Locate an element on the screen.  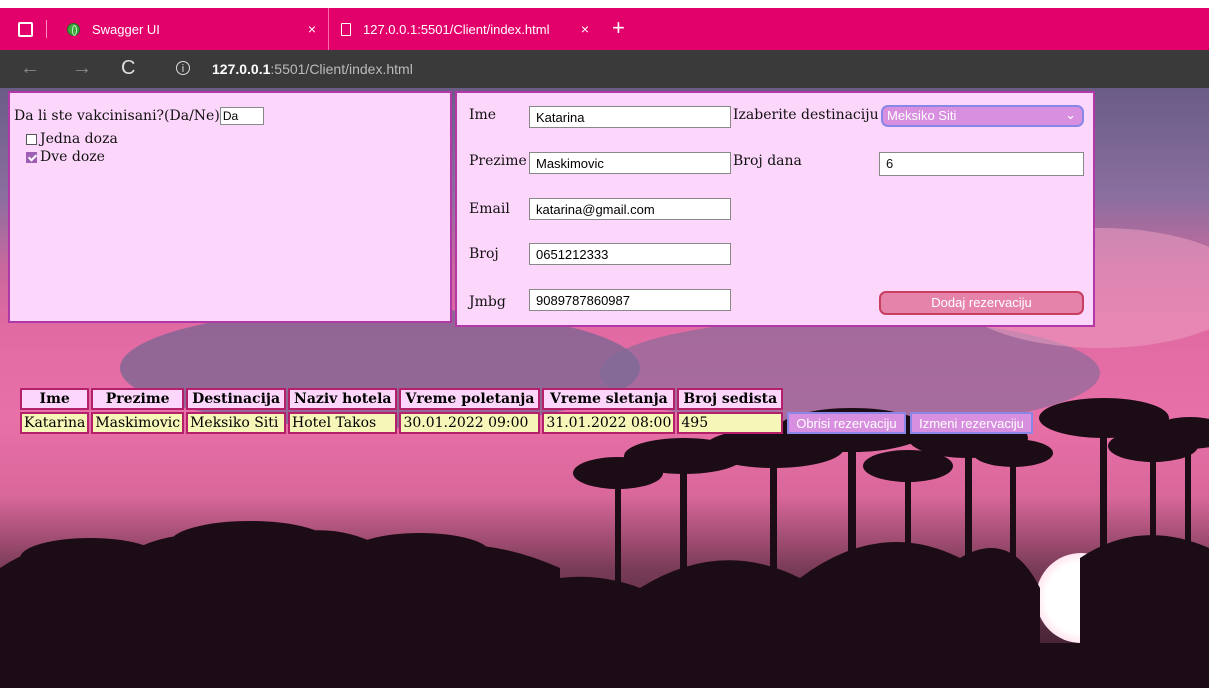
destination-select: Meksiko Siti ⌄ is located at coordinates (982, 116).